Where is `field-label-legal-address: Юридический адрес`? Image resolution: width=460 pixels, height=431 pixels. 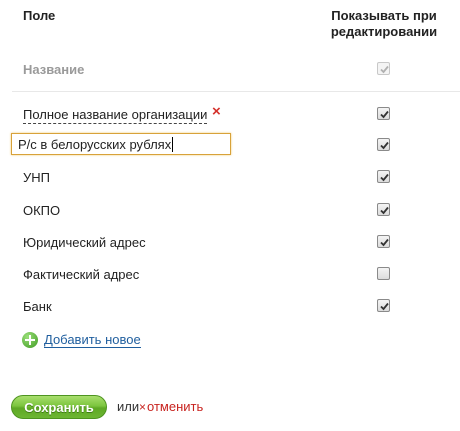
field-label-legal-address: Юридический адрес is located at coordinates (84, 242).